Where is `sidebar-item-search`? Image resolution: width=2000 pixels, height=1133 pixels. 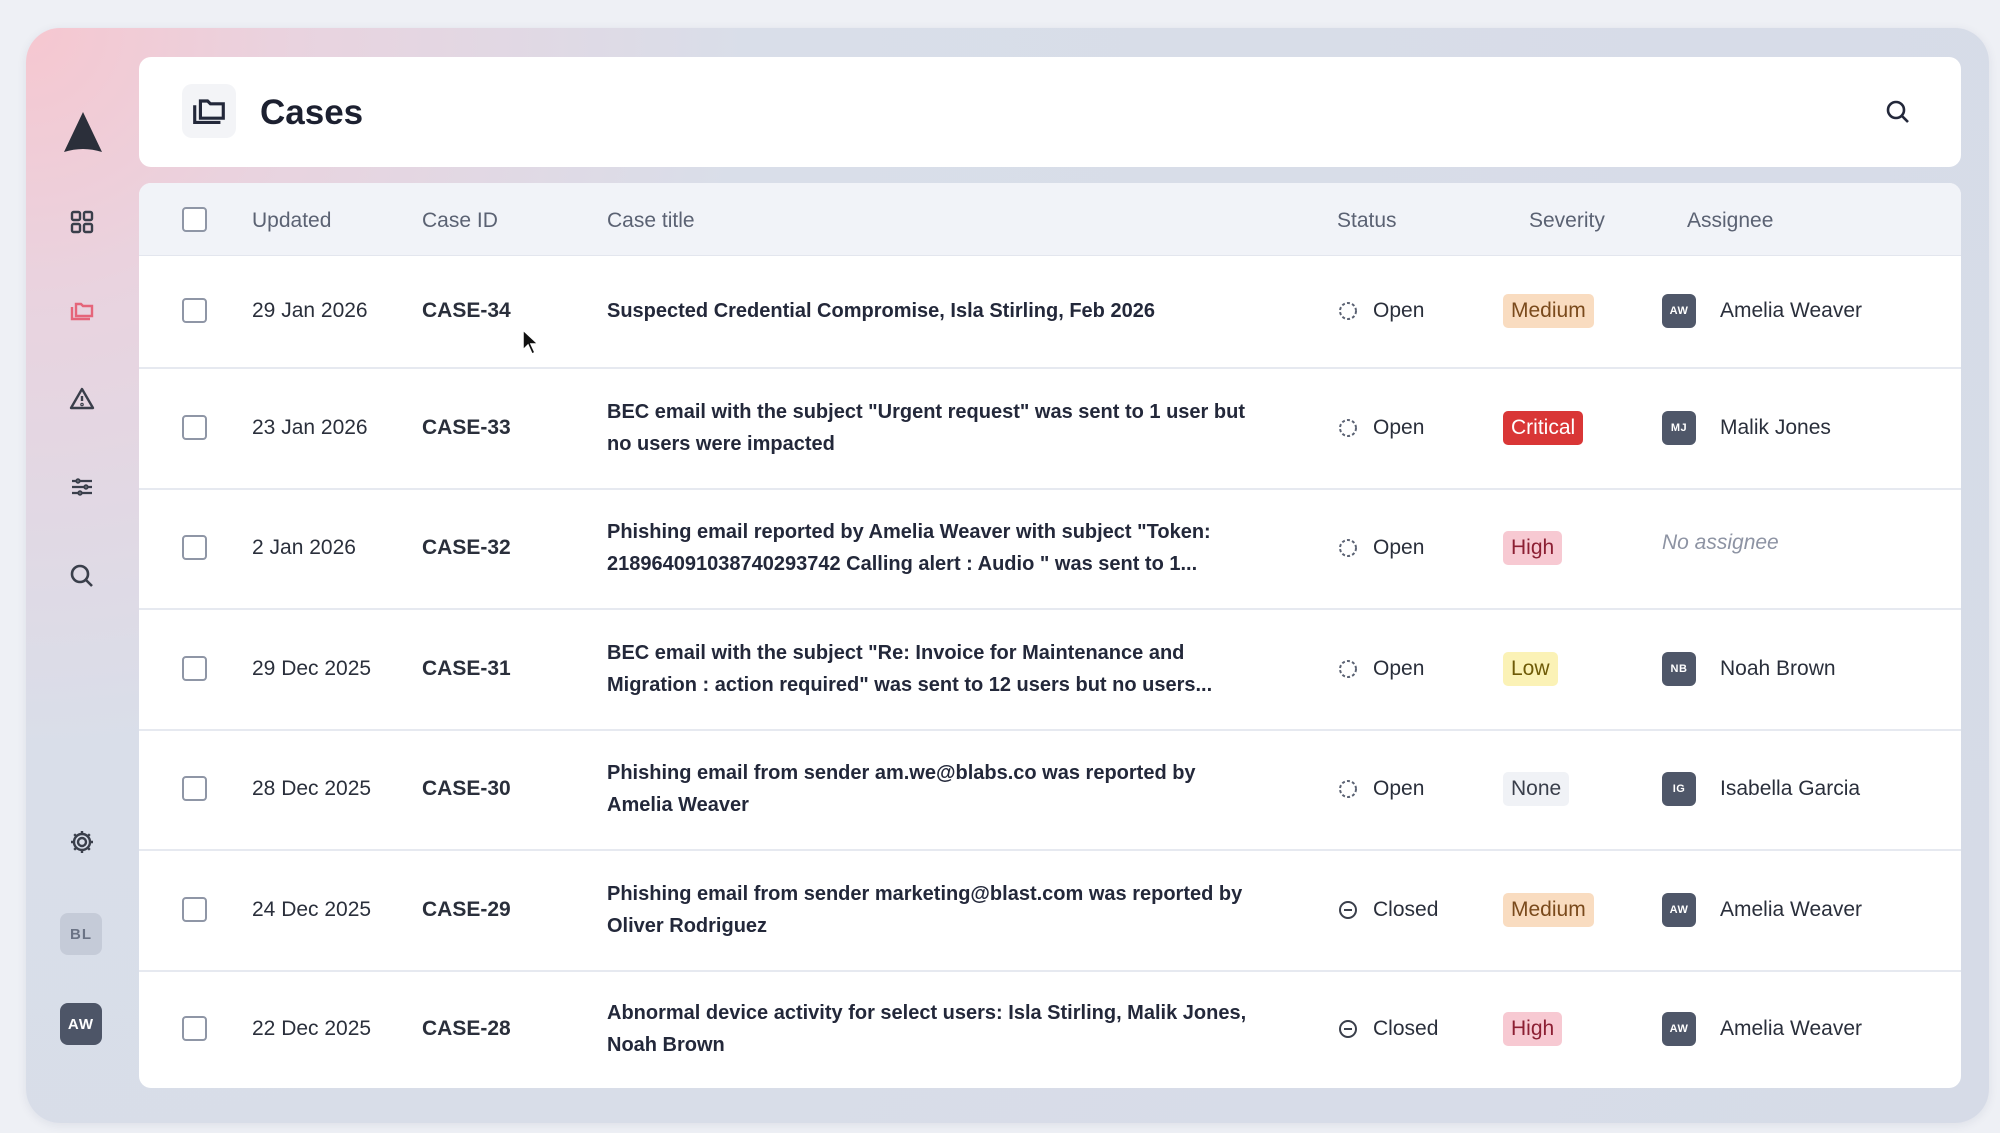 sidebar-item-search is located at coordinates (82, 576).